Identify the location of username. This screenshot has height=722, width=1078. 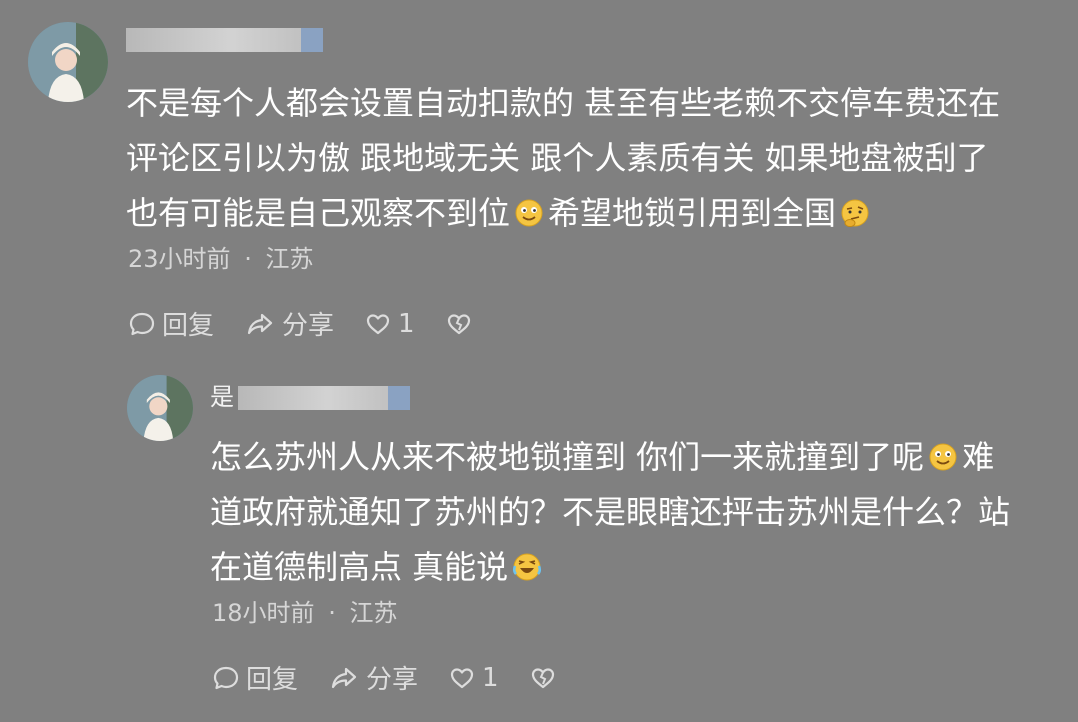
(222, 39).